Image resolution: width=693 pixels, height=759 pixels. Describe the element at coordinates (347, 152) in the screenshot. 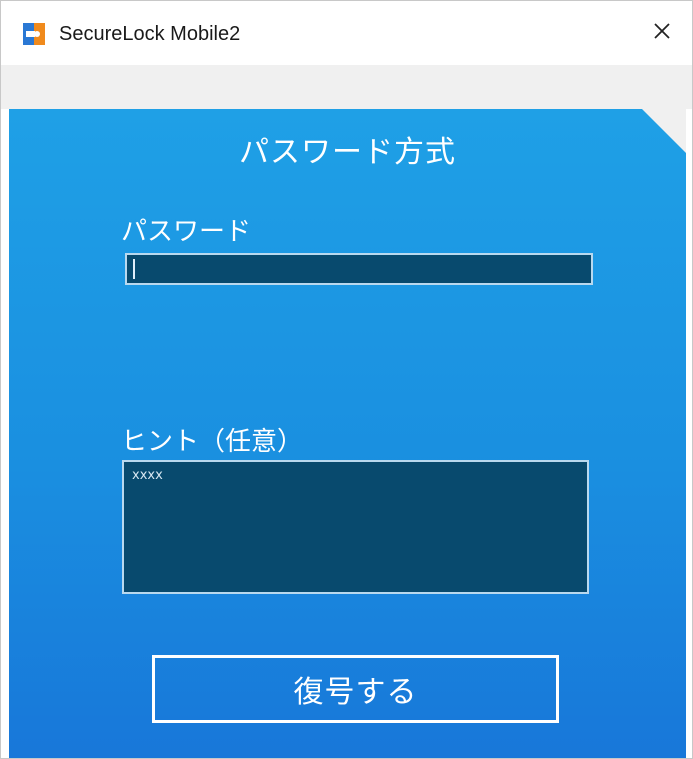

I see `panel-title: パスワード方式` at that location.